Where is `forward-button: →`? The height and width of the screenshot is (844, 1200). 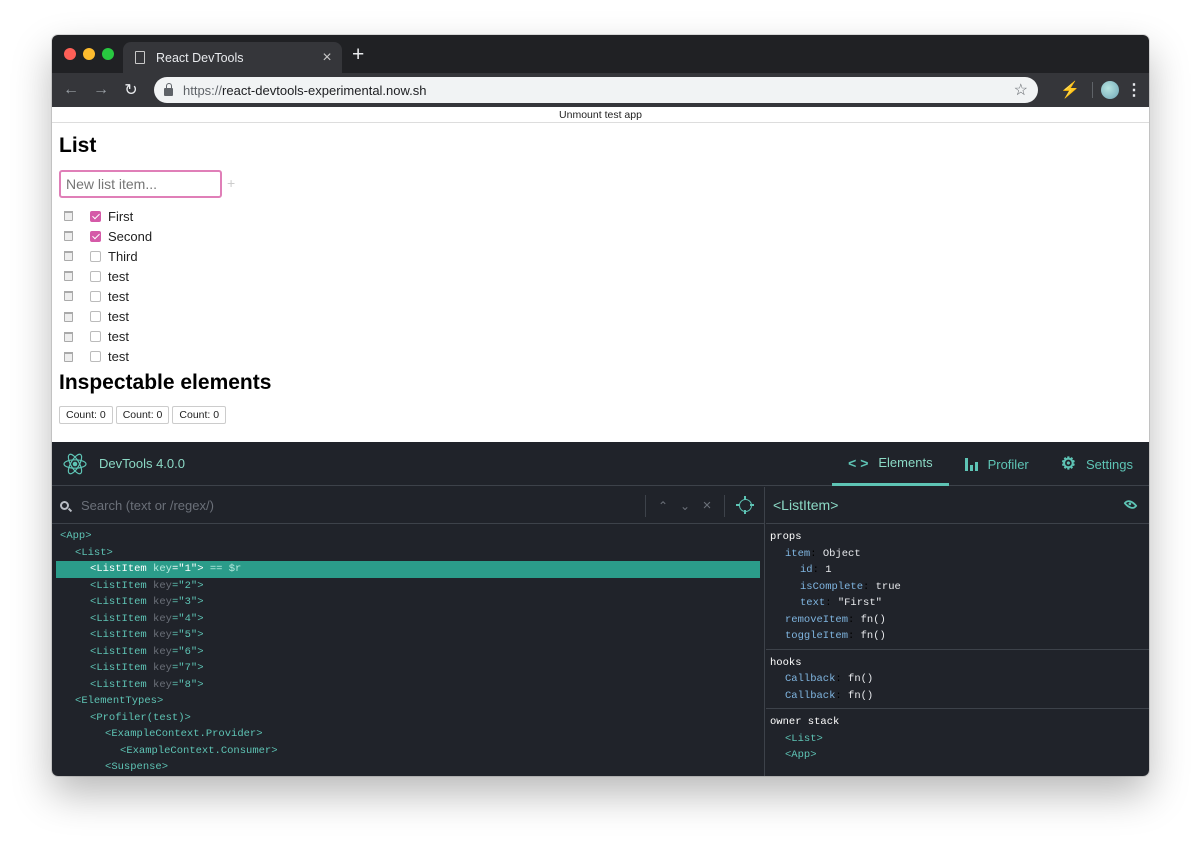
forward-button: → is located at coordinates (101, 90).